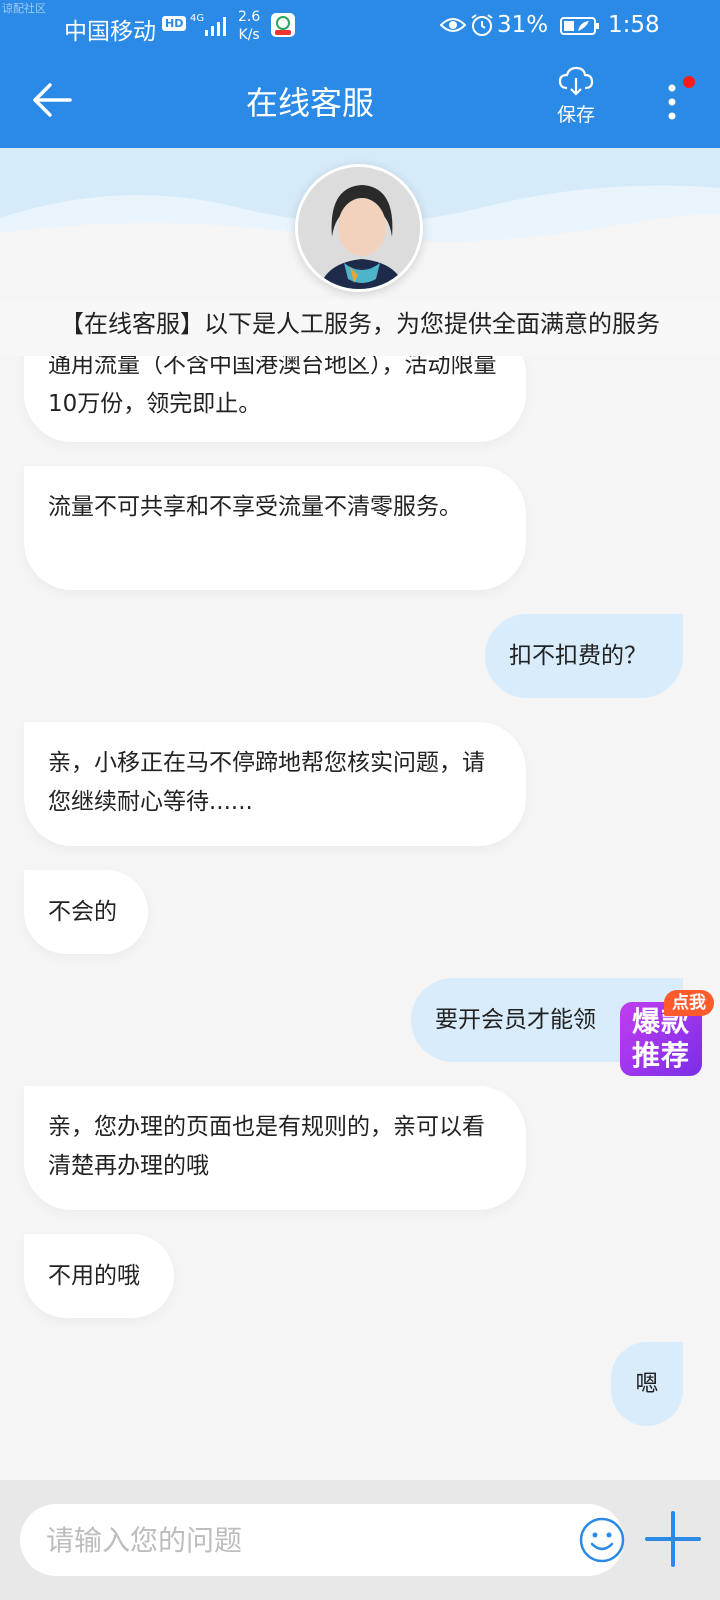 The height and width of the screenshot is (1600, 720). I want to click on clock: 1:58, so click(634, 25).